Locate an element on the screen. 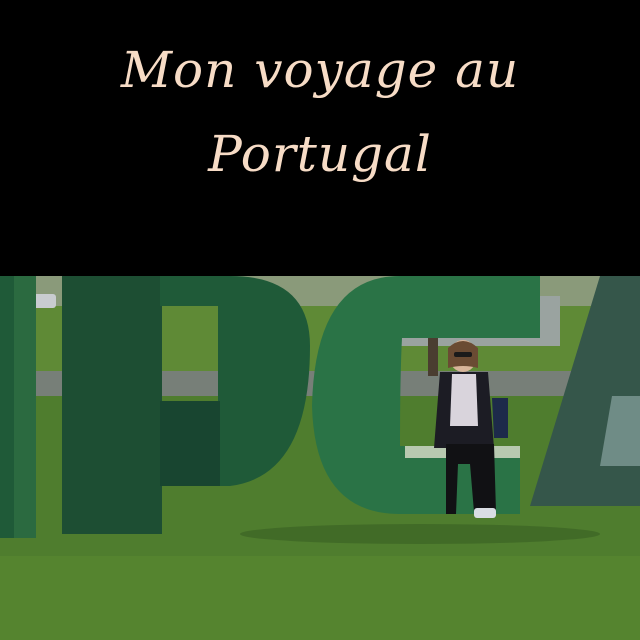 The image size is (640, 640). title-line-1: Mon voyage au is located at coordinates (320, 70).